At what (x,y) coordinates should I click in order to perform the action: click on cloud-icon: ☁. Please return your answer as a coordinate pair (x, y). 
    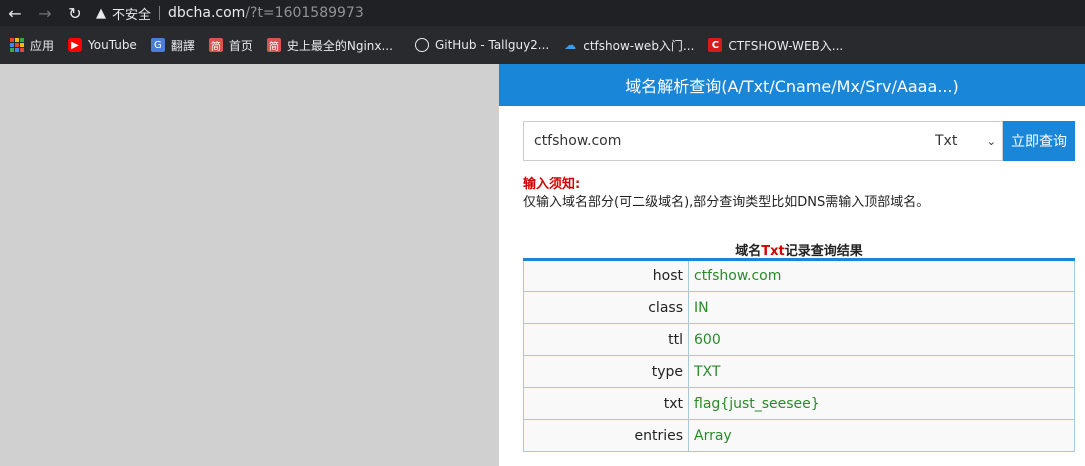
    Looking at the image, I should click on (570, 45).